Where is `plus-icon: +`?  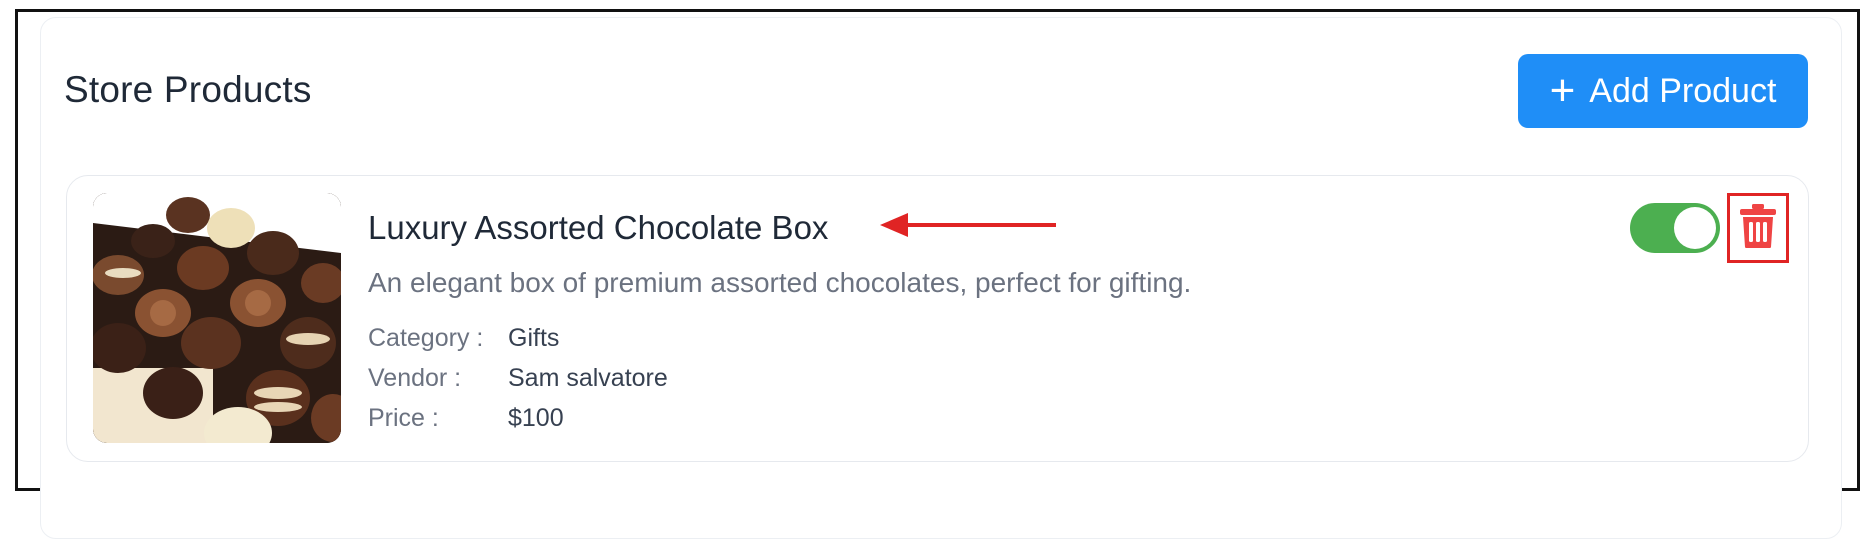
plus-icon: + is located at coordinates (1562, 90).